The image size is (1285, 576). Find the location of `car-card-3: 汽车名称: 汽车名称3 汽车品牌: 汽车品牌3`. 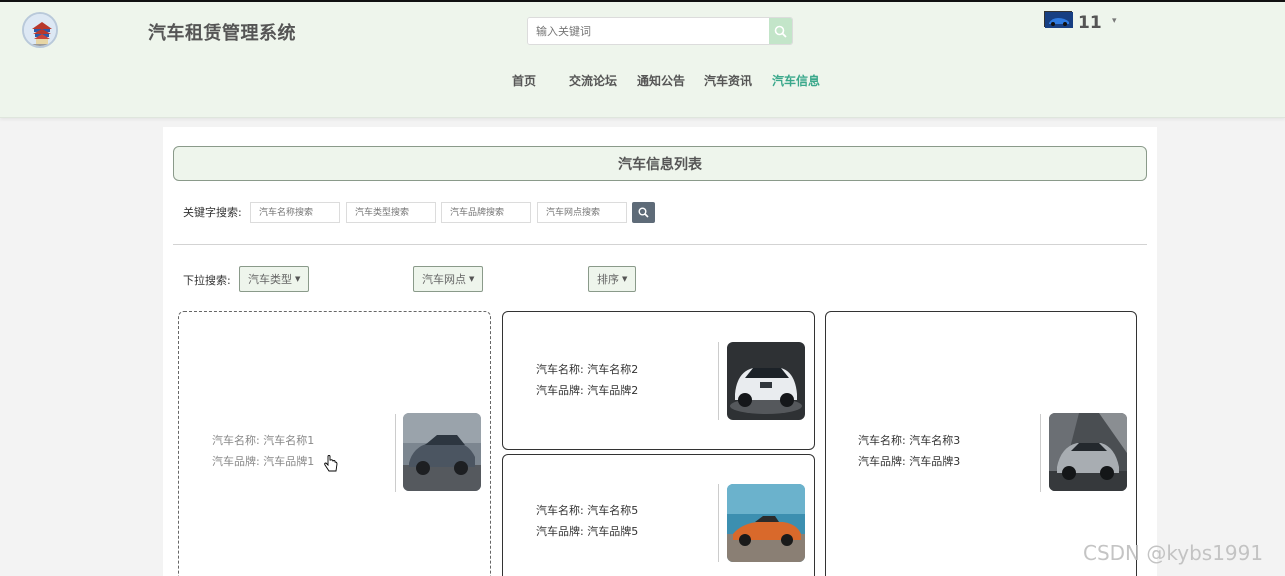

car-card-3: 汽车名称: 汽车名称3 汽车品牌: 汽车品牌3 is located at coordinates (981, 443).